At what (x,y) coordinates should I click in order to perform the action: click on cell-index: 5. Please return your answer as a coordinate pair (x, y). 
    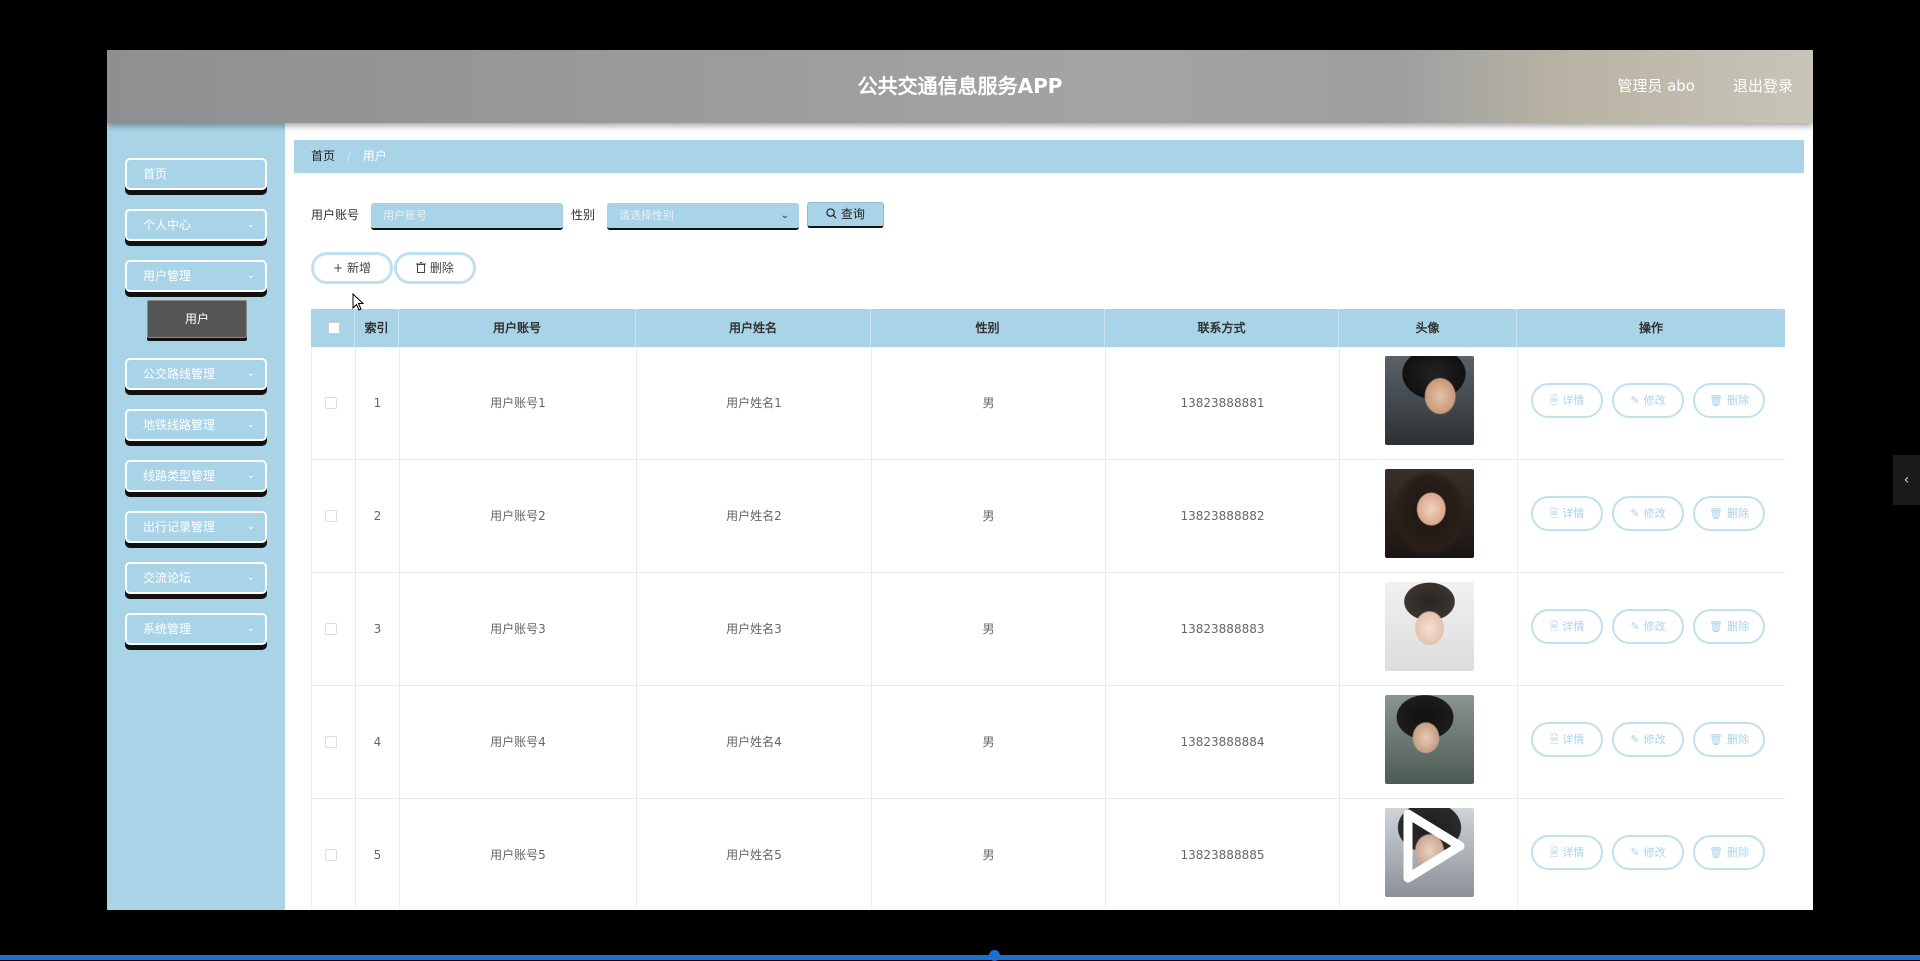
    Looking at the image, I should click on (378, 854).